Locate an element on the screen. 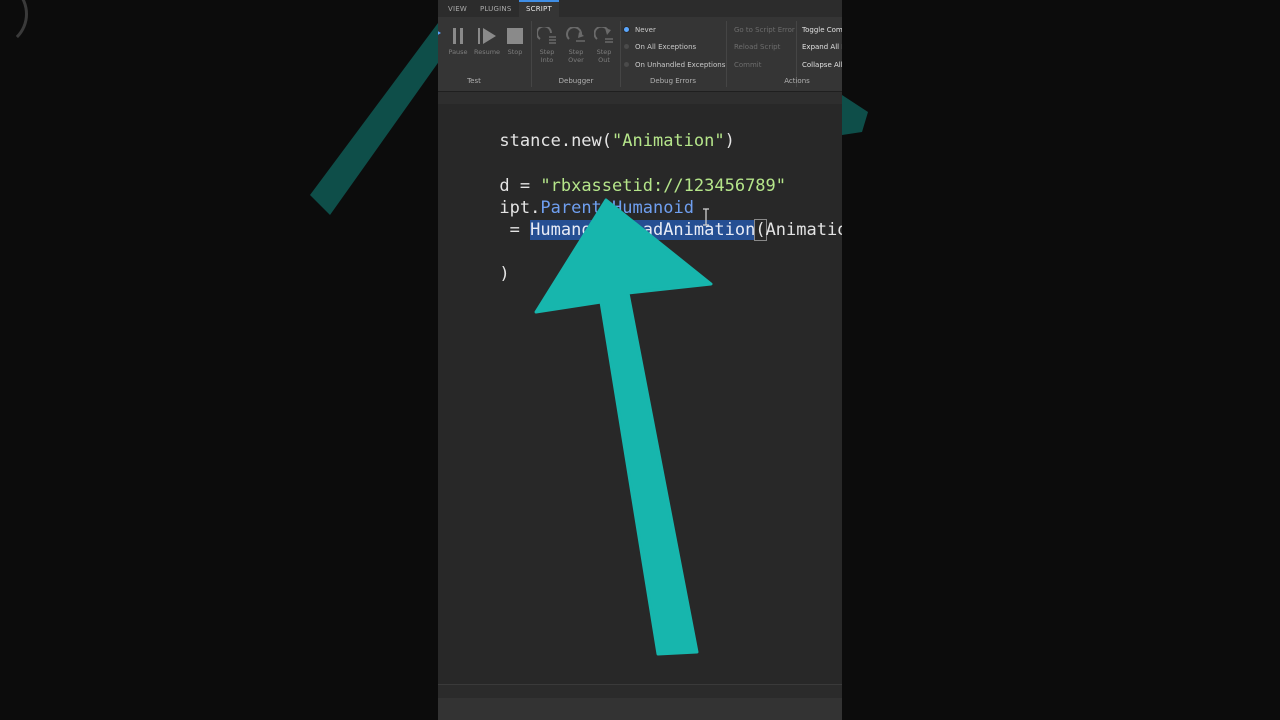  text-cursor-icon is located at coordinates (706, 217).